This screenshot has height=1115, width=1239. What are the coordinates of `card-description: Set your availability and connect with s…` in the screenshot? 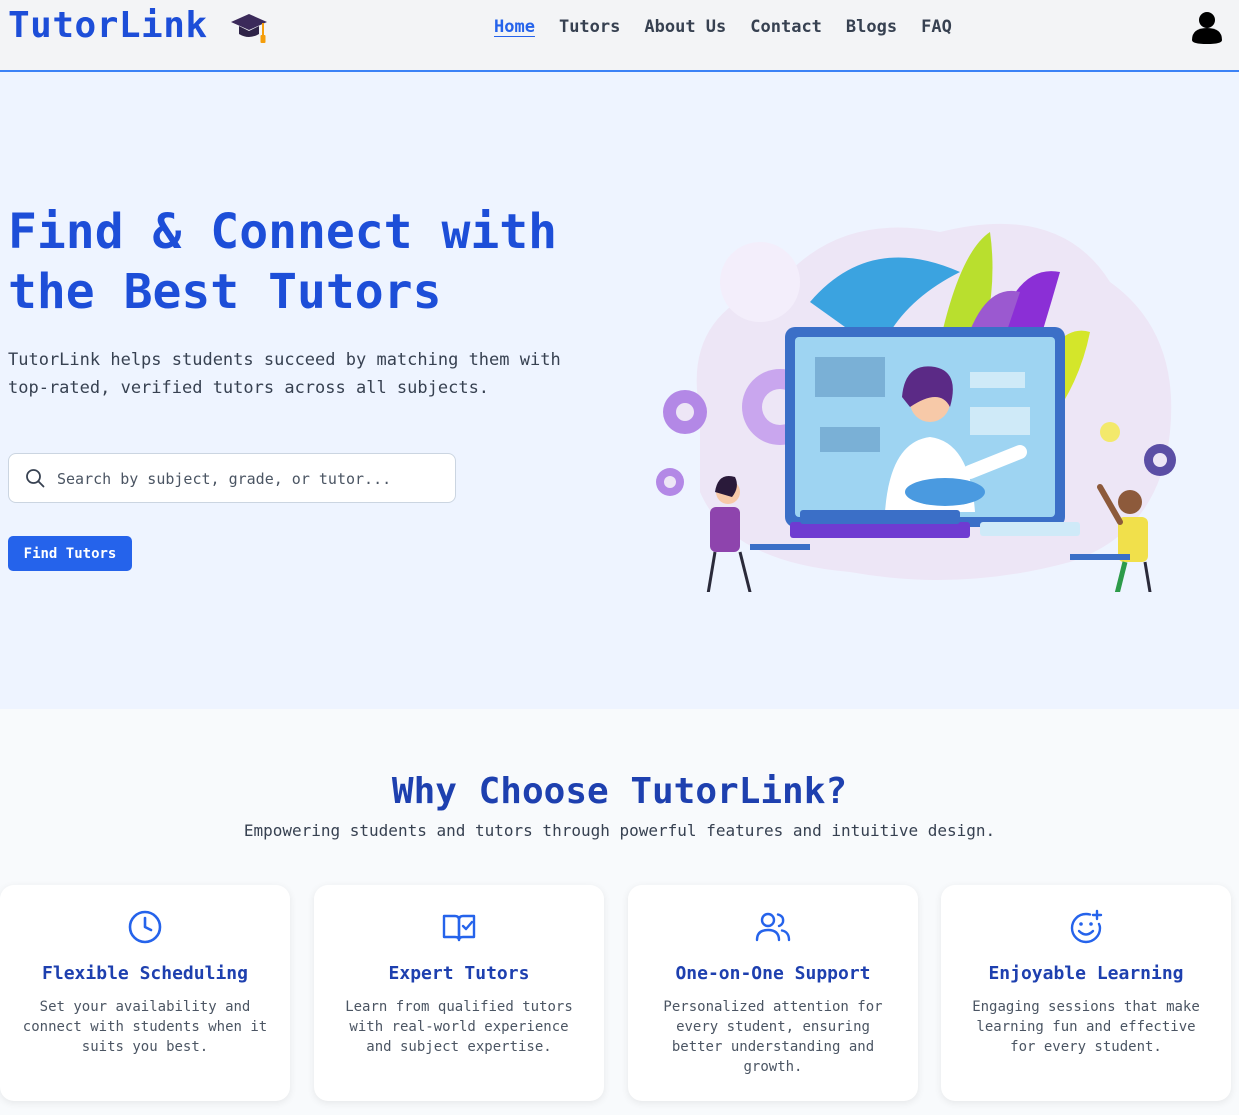 It's located at (145, 1027).